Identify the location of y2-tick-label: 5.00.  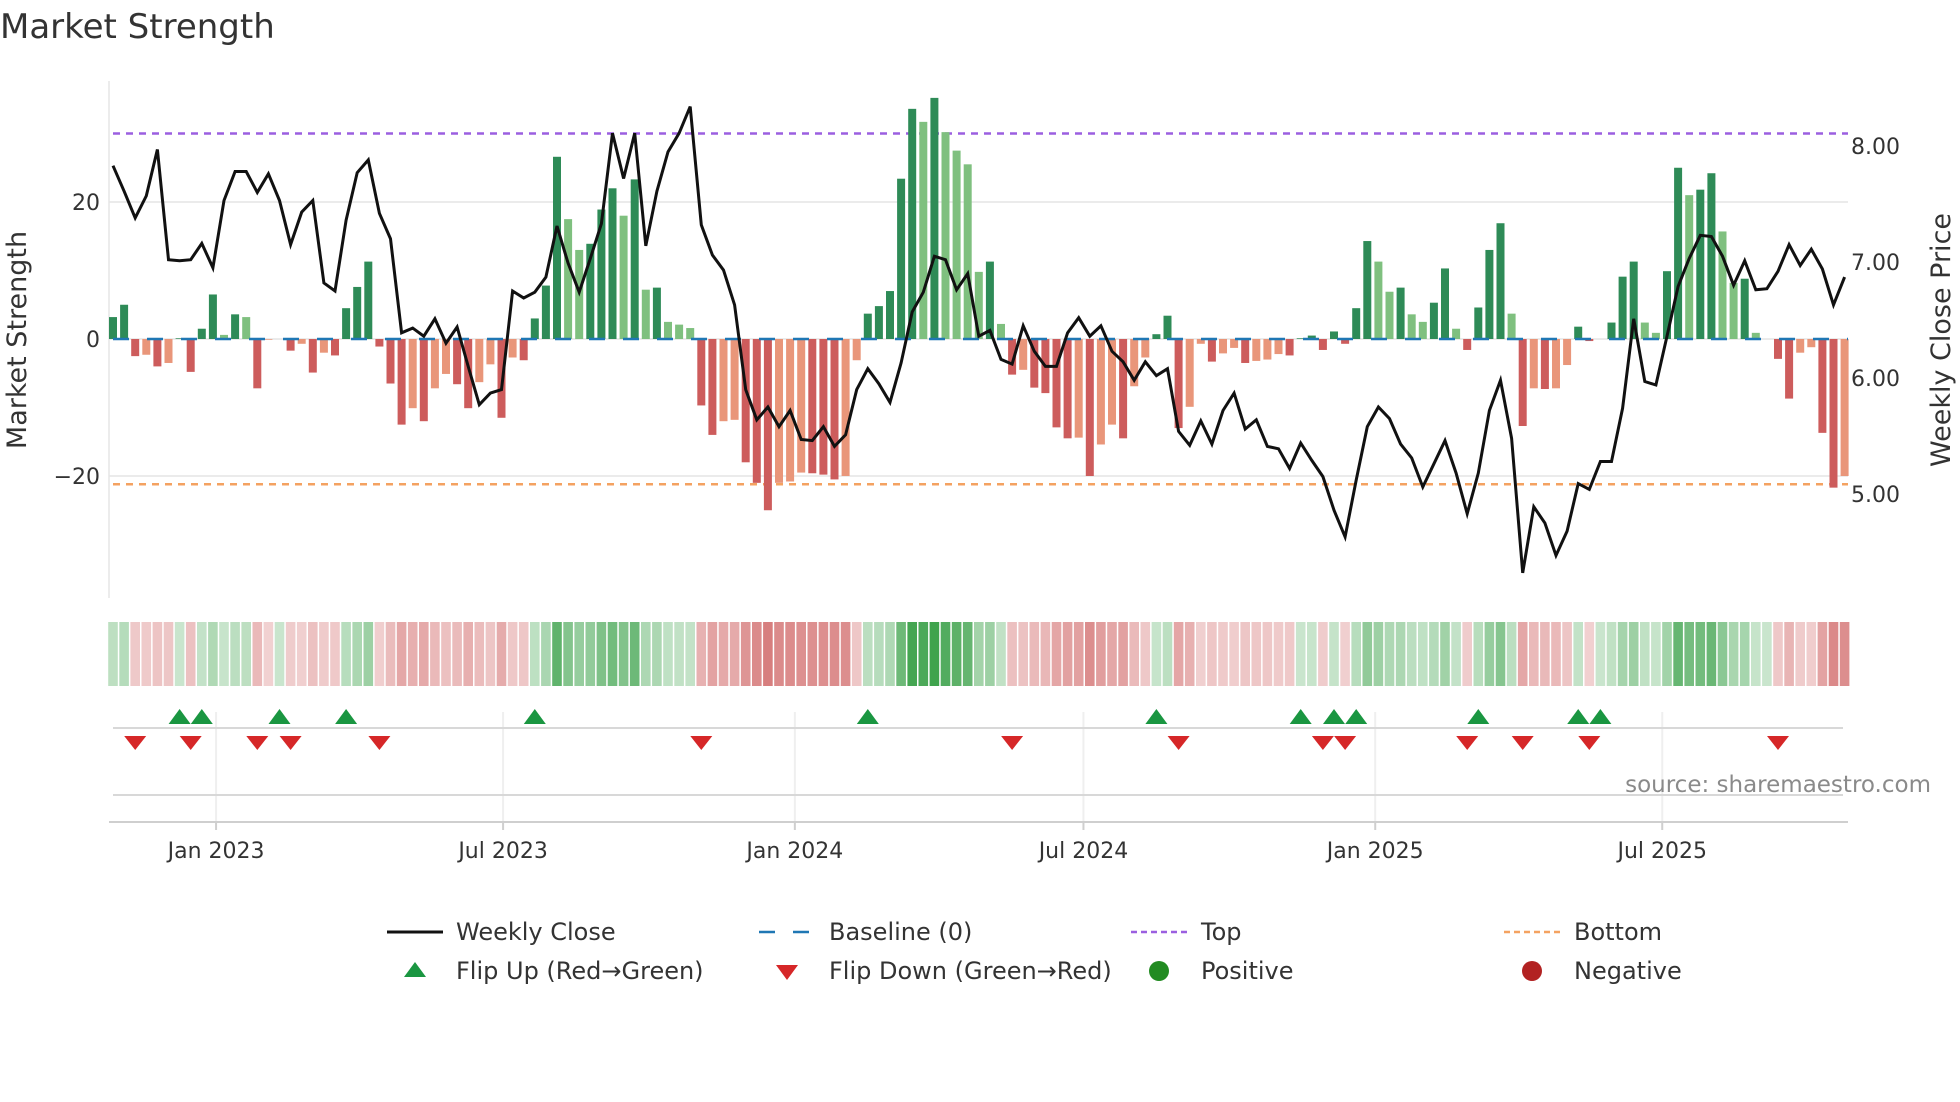
(1875, 495).